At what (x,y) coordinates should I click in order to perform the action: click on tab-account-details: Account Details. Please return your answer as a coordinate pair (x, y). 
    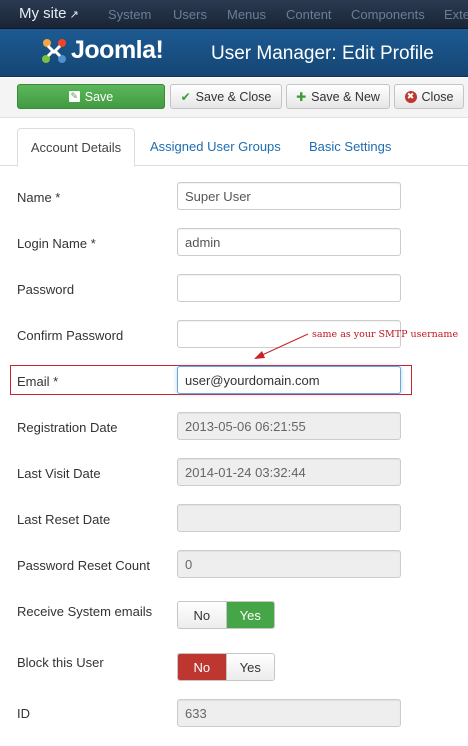
    Looking at the image, I should click on (76, 147).